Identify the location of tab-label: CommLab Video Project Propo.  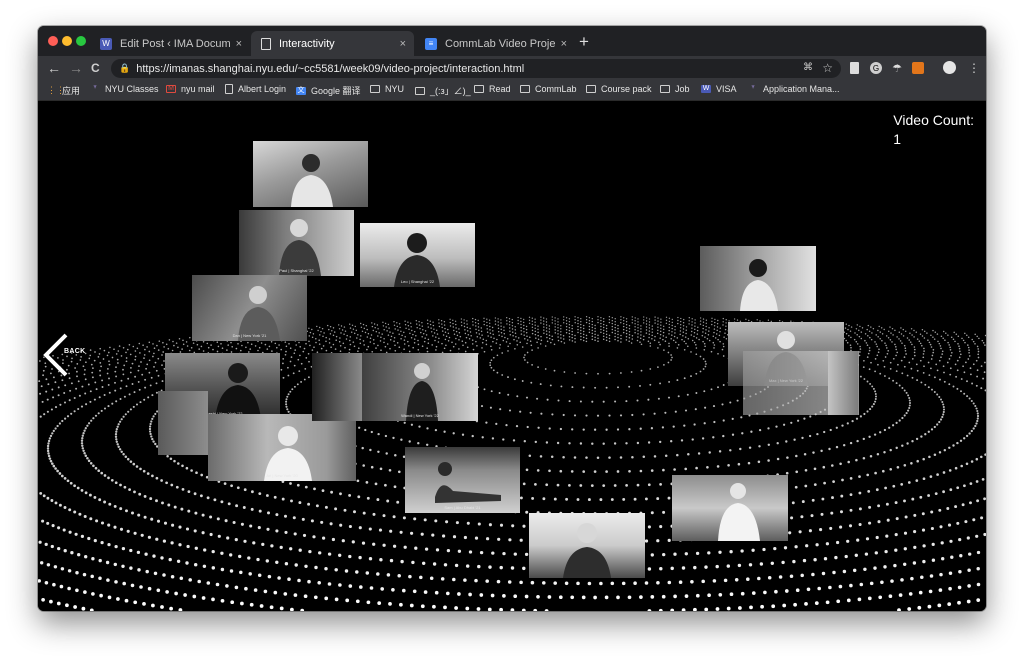
(500, 43).